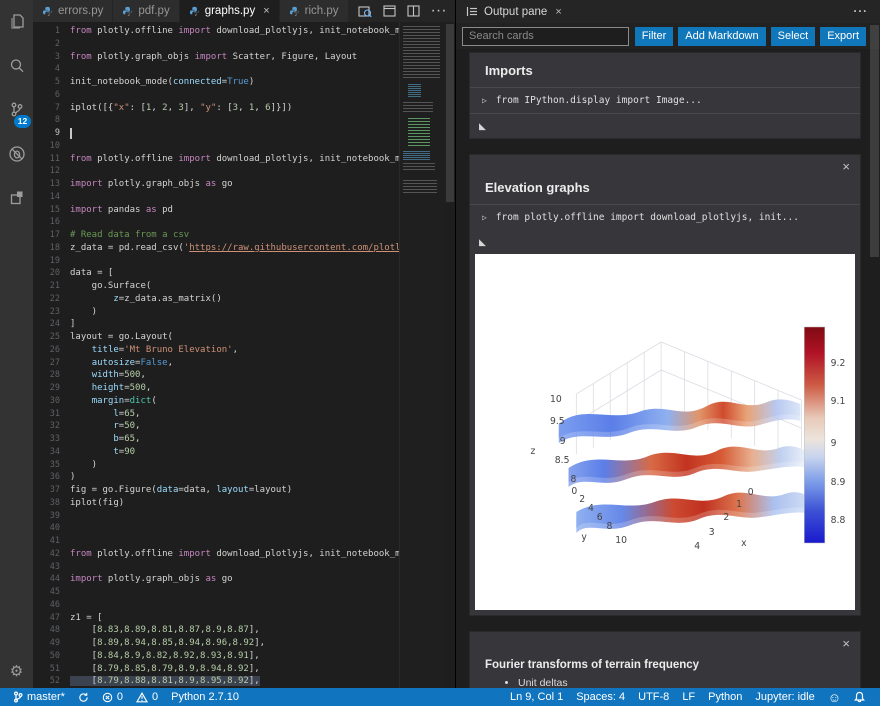 This screenshot has width=880, height=706. I want to click on code-line: 49 [8.89,8.94,8.85,8.94,8.96,8.92],, so click(216, 643).